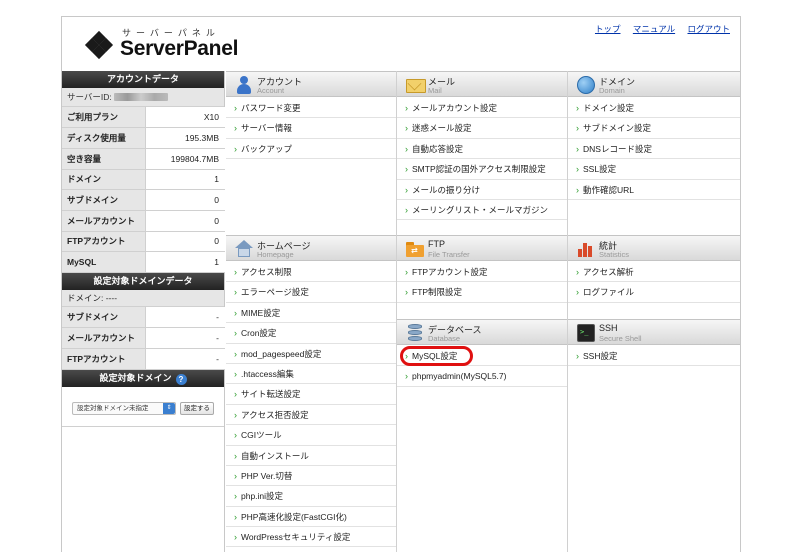 This screenshot has height=552, width=800. I want to click on menu-item-smtp-restriction: › SMTP認証の国外アクセス制限設定, so click(482, 169).